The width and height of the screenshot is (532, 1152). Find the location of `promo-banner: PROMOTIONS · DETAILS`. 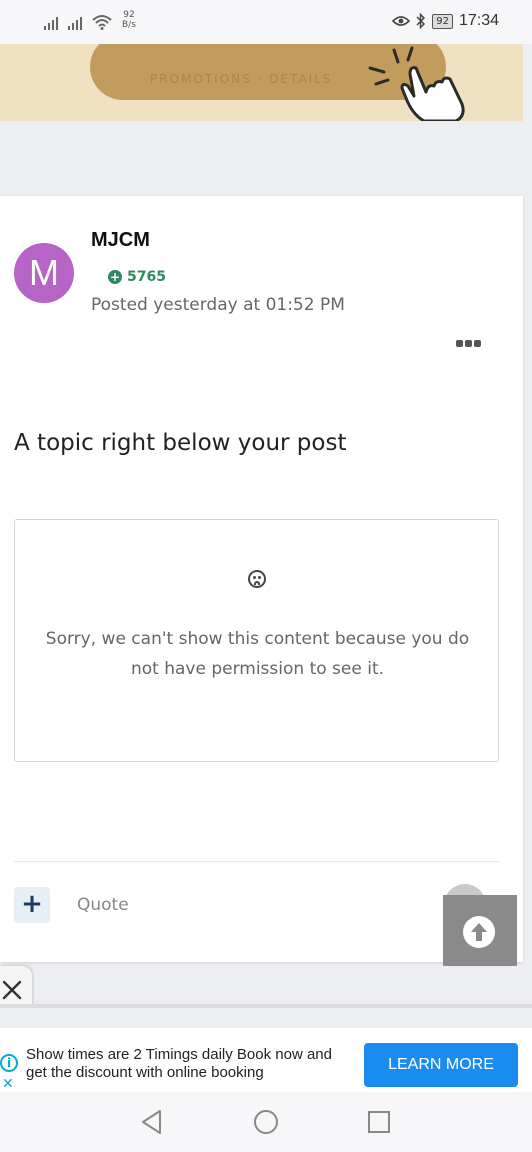

promo-banner: PROMOTIONS · DETAILS is located at coordinates (261, 82).